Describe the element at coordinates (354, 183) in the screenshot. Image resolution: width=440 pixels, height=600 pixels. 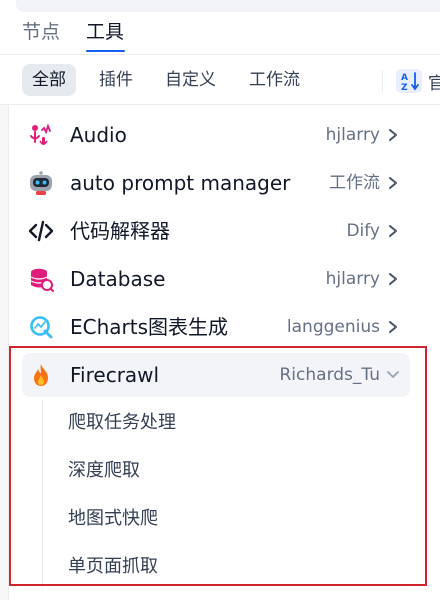
I see `tool-author: 工作流` at that location.